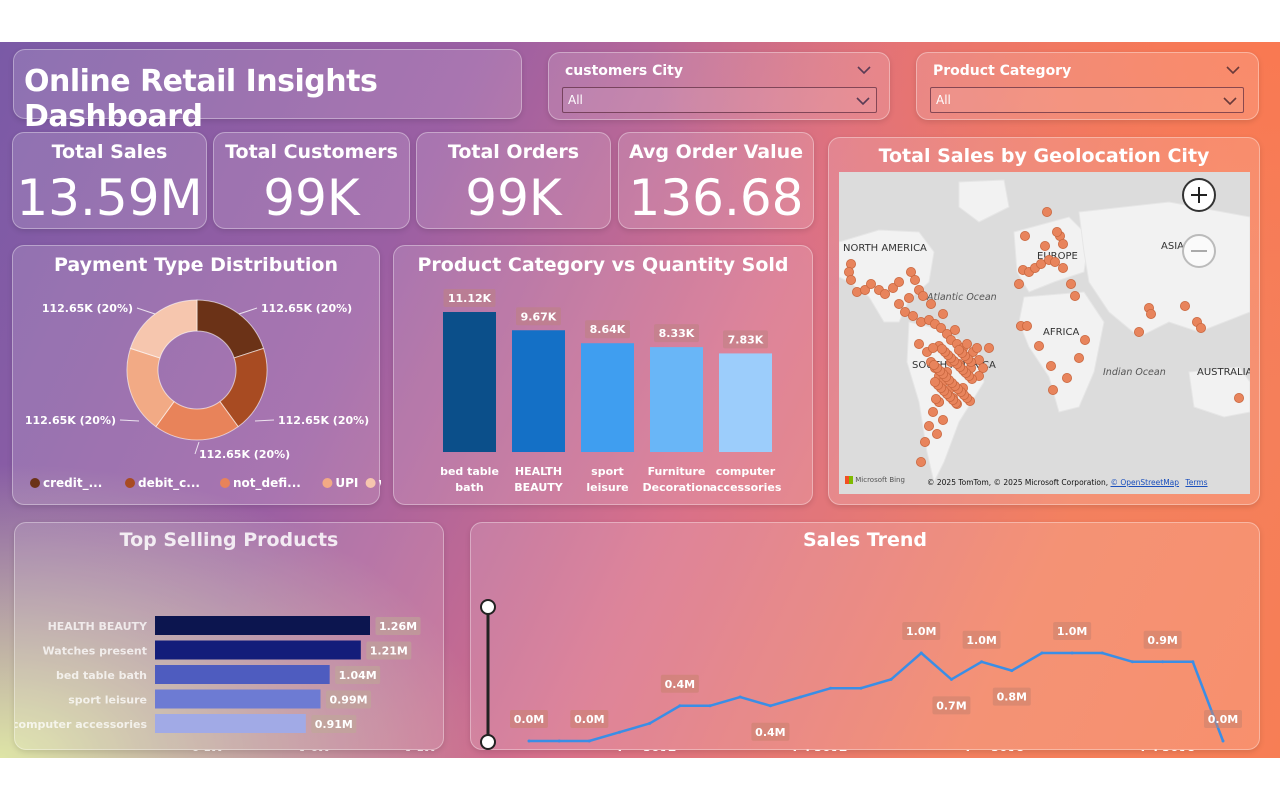 This screenshot has height=800, width=1280. Describe the element at coordinates (719, 100) in the screenshot. I see `city-dropdown: All` at that location.